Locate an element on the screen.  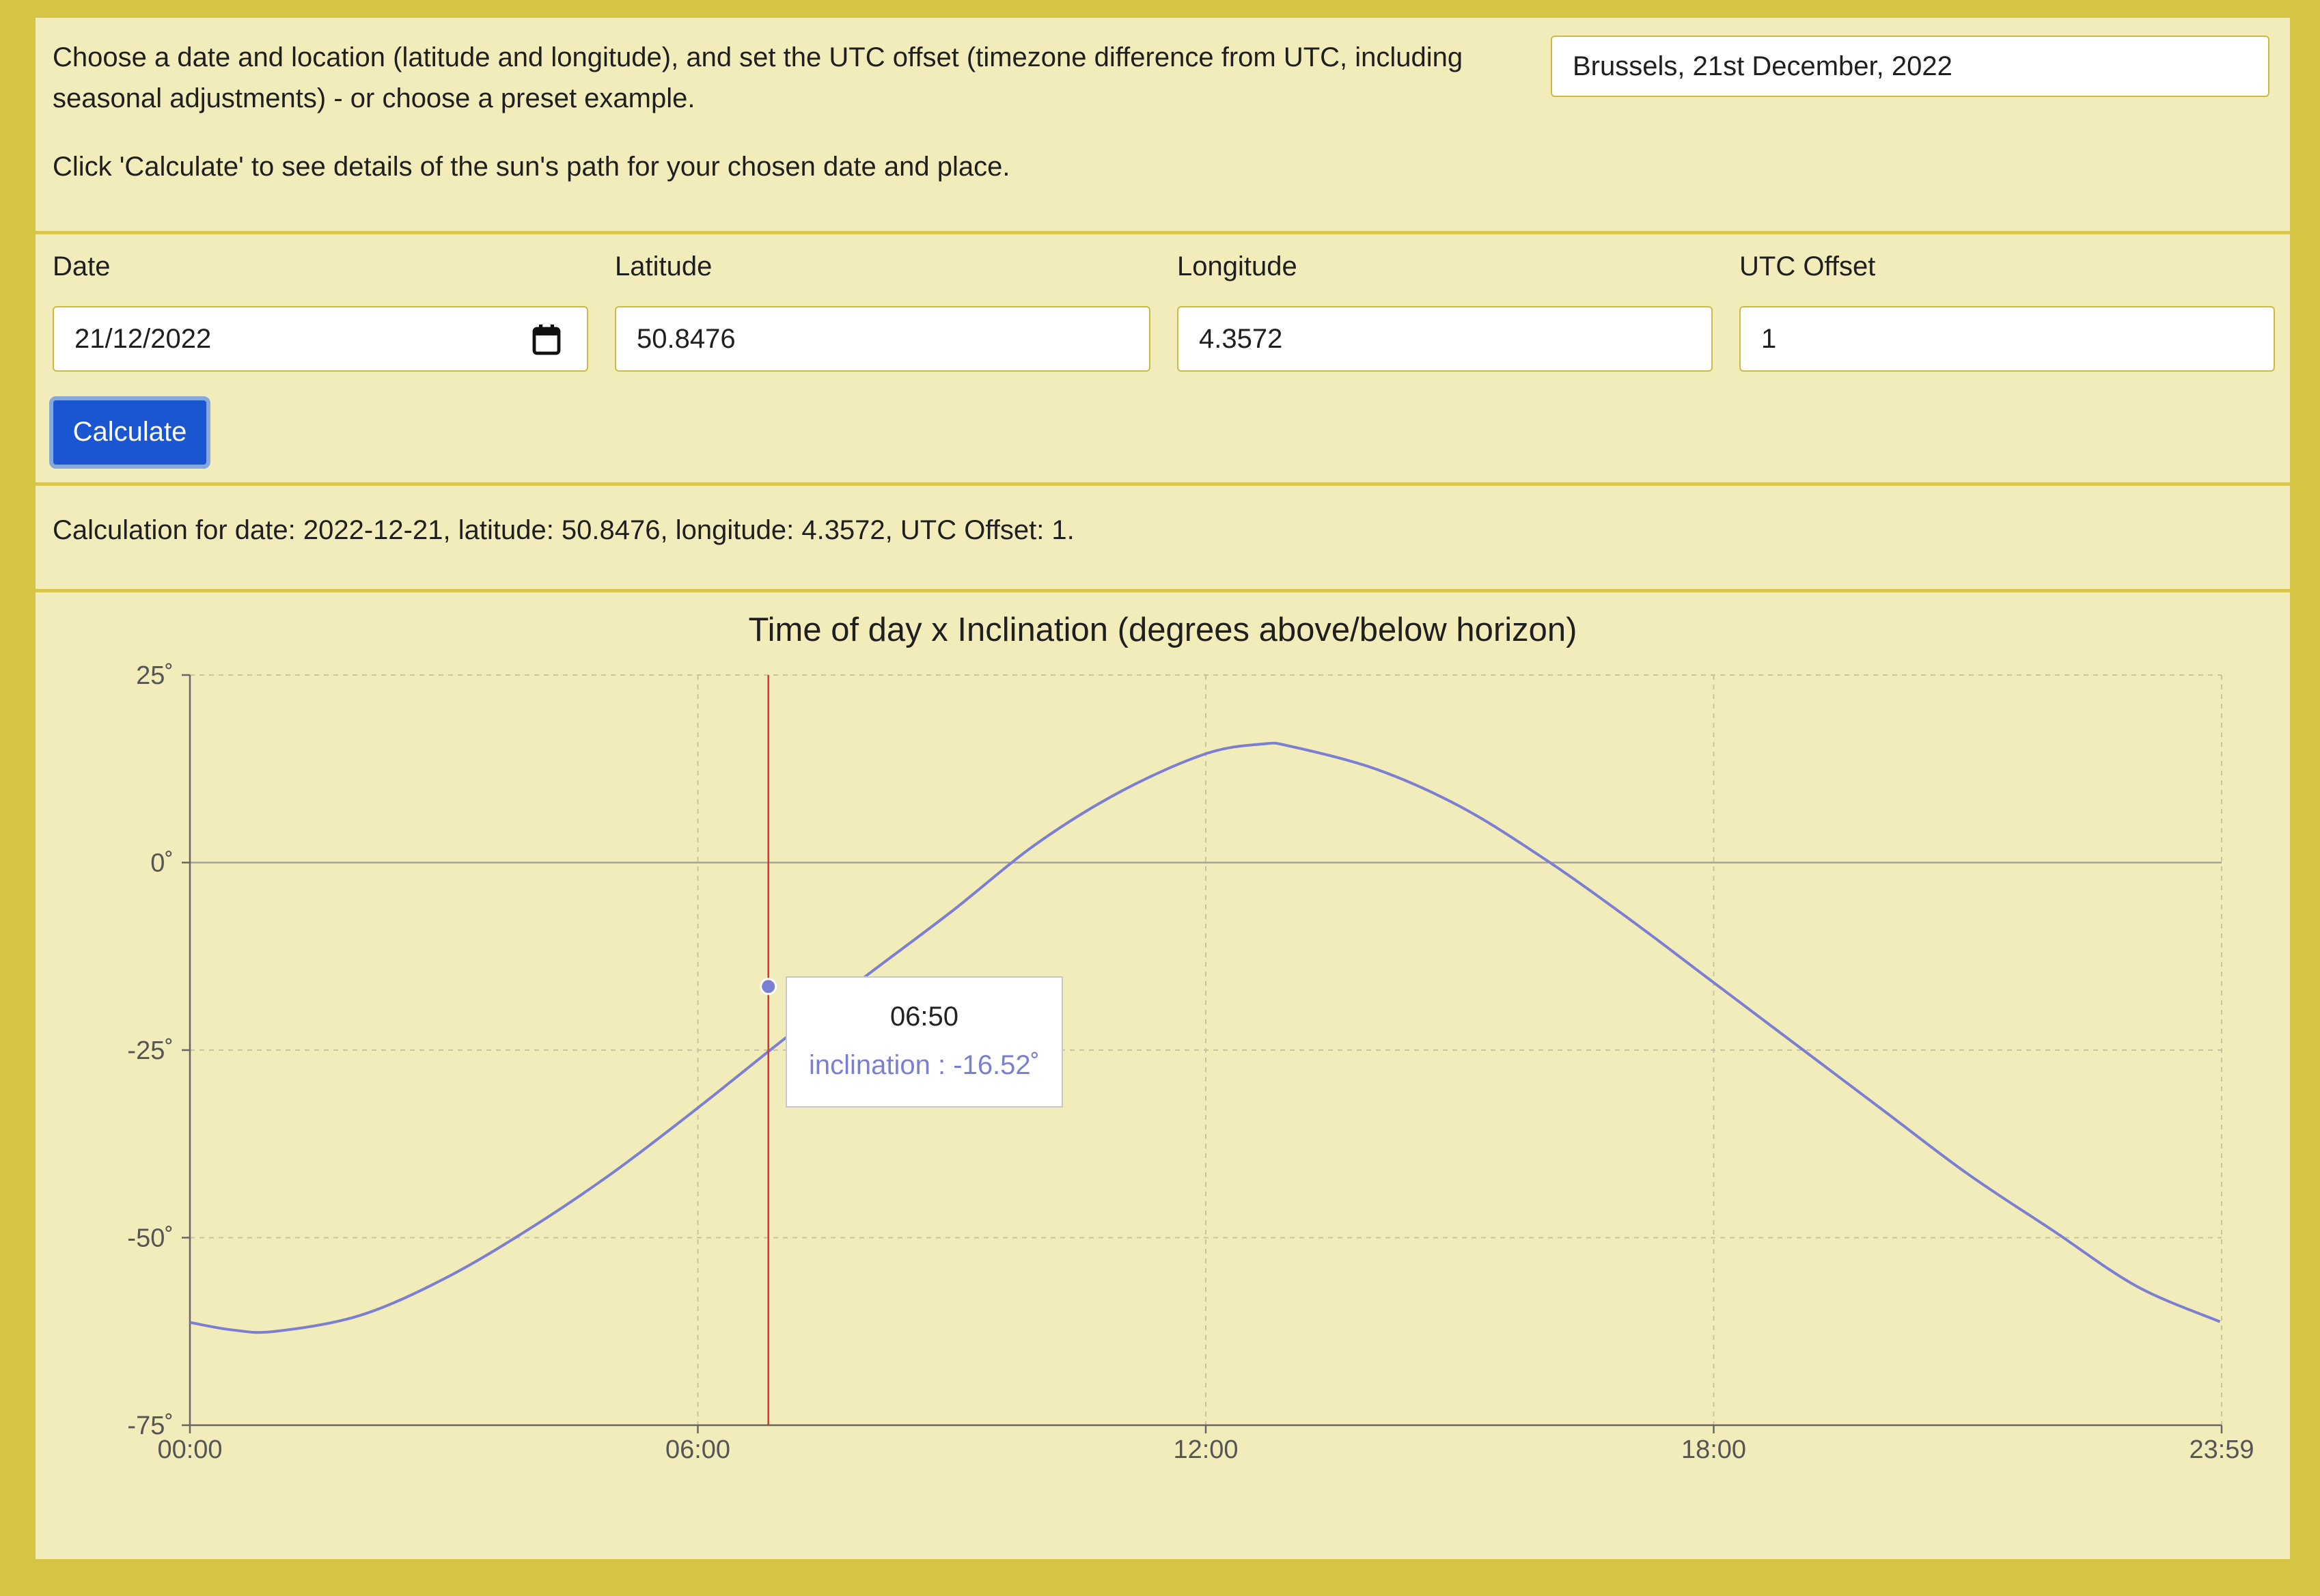
x-tick-label: 06:00 is located at coordinates (697, 1449).